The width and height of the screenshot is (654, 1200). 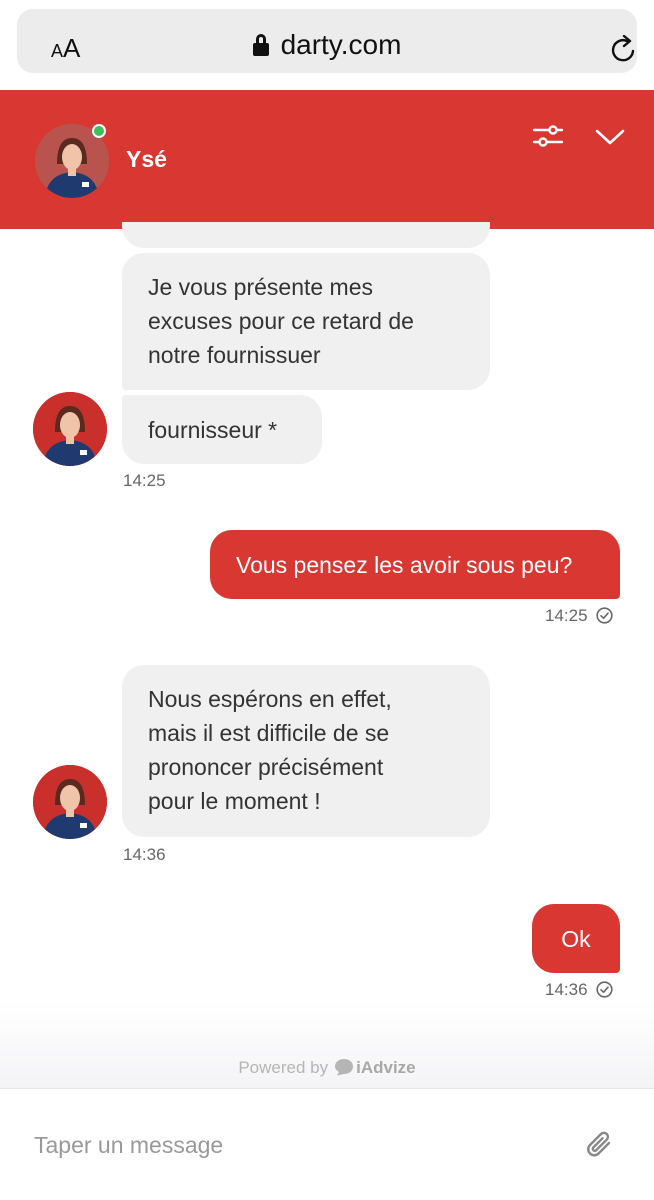 What do you see at coordinates (341, 44) in the screenshot?
I see `domain-text: darty.com` at bounding box center [341, 44].